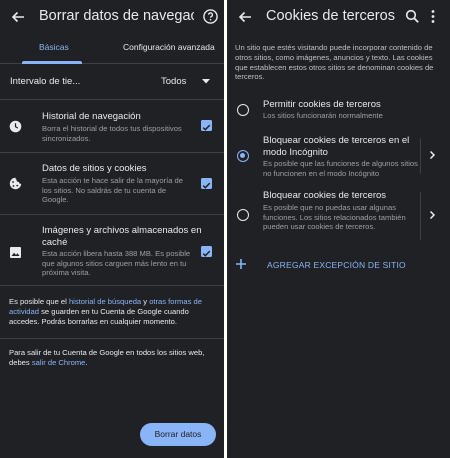 This screenshot has height=458, width=450. What do you see at coordinates (169, 47) in the screenshot?
I see `tab-advanced: Configuración avanzada` at bounding box center [169, 47].